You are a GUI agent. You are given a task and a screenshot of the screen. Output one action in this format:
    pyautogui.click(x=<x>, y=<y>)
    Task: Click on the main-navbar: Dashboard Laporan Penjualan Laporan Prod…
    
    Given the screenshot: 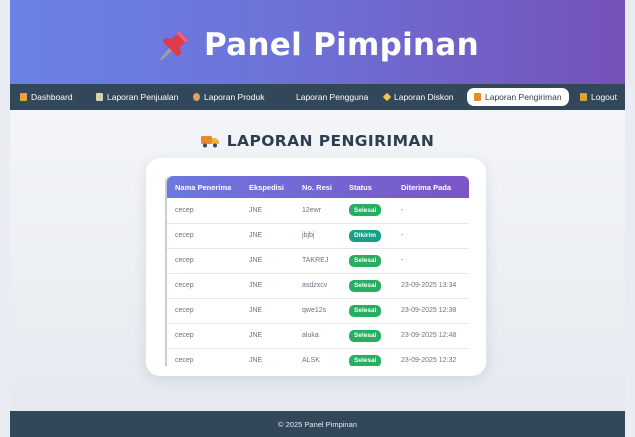 What is the action you would take?
    pyautogui.click(x=317, y=97)
    